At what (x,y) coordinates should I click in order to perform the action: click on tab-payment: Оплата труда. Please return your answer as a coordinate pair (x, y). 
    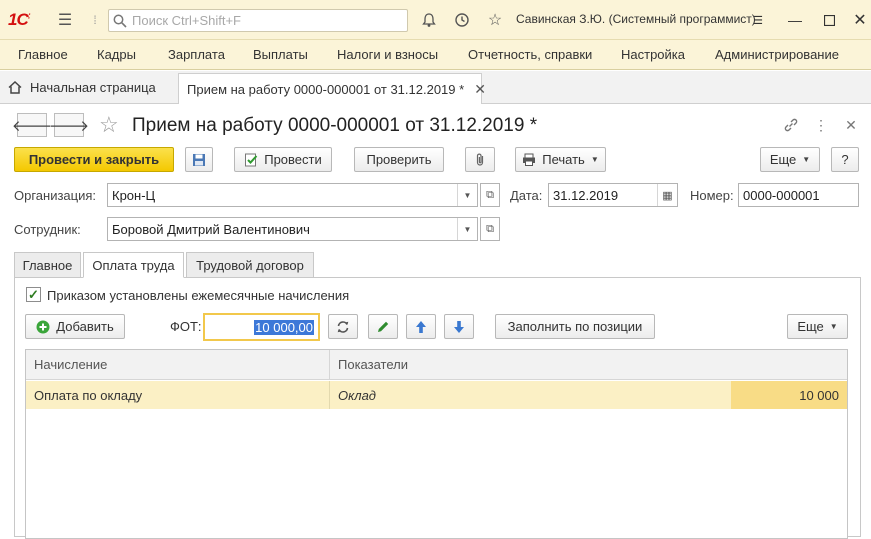
    Looking at the image, I should click on (133, 265).